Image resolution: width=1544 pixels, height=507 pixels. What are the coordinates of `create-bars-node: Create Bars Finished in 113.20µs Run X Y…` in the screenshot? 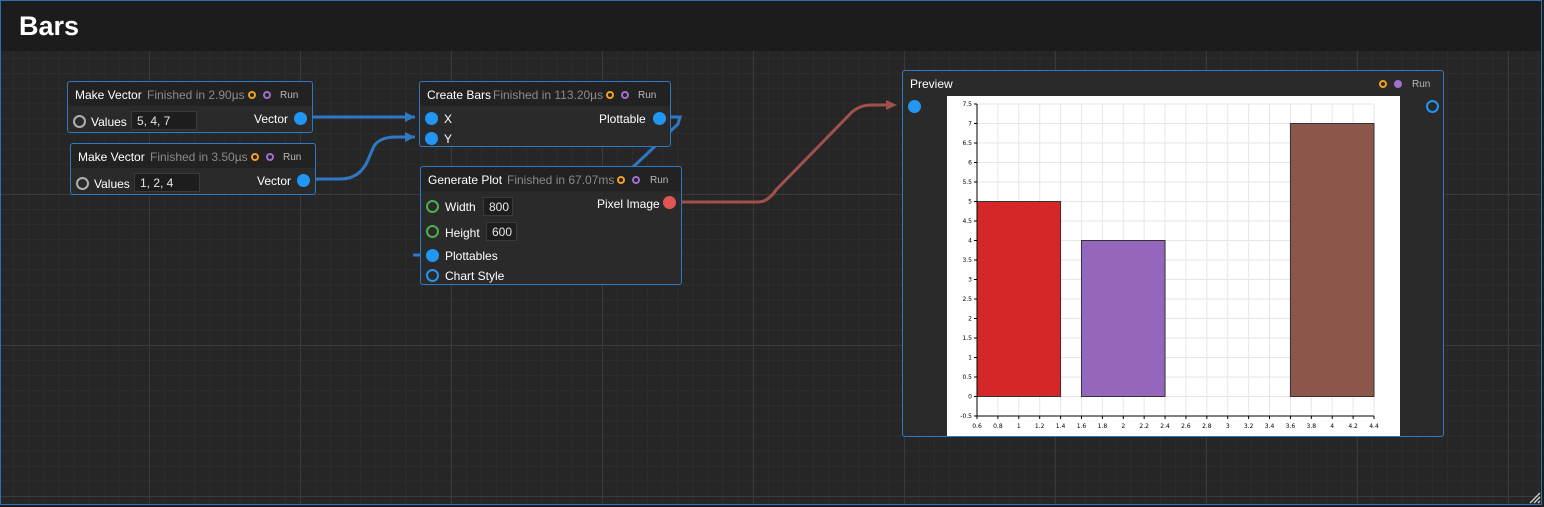 It's located at (545, 114).